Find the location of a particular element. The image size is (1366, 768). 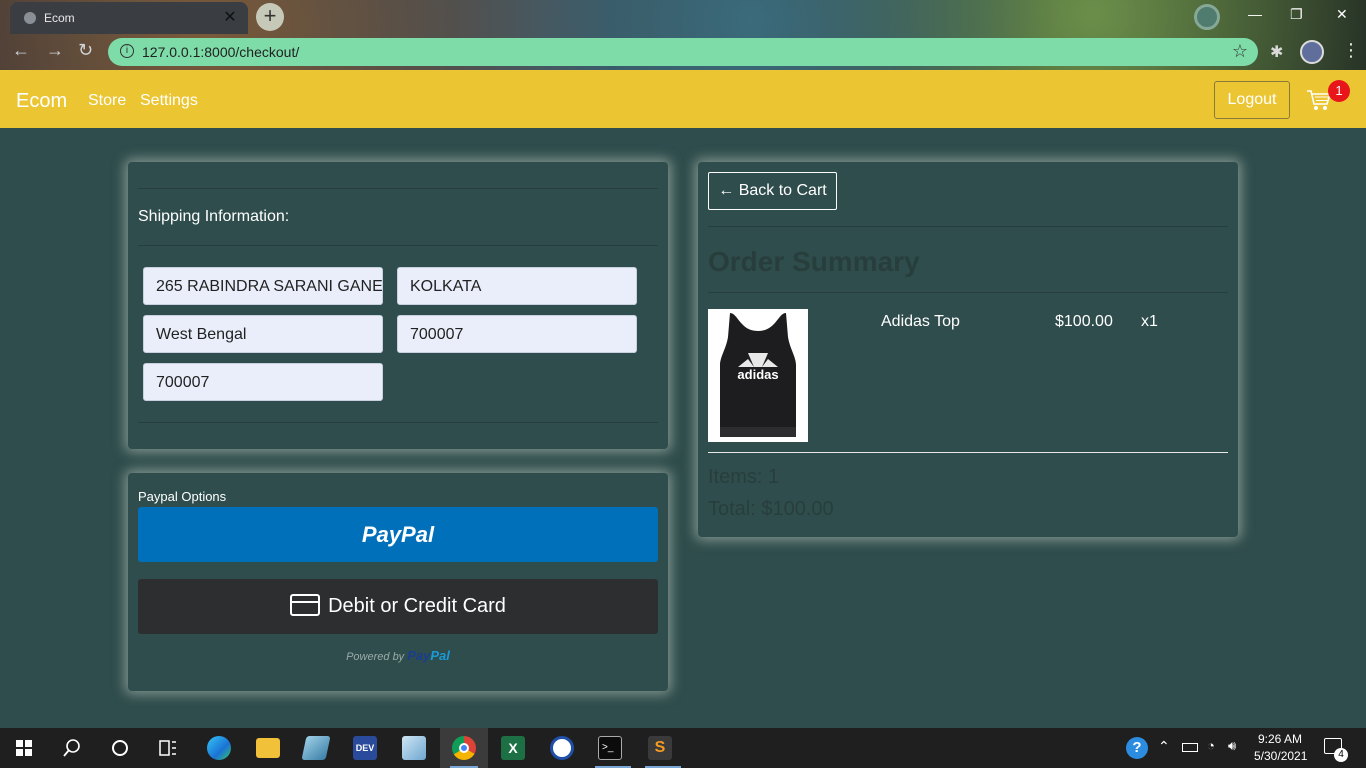

item-name: Adidas Top is located at coordinates (920, 321).